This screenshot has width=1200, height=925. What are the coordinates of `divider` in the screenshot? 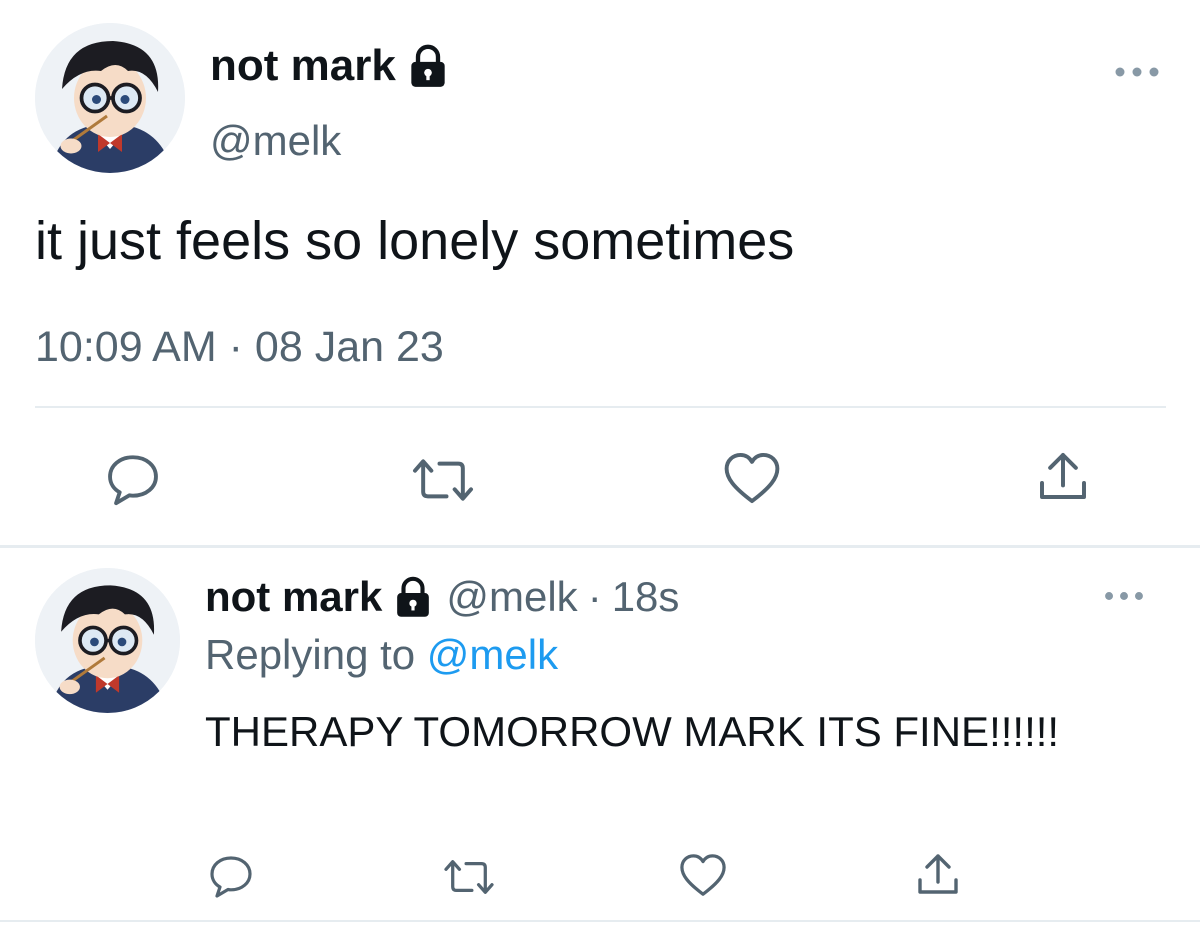 It's located at (600, 407).